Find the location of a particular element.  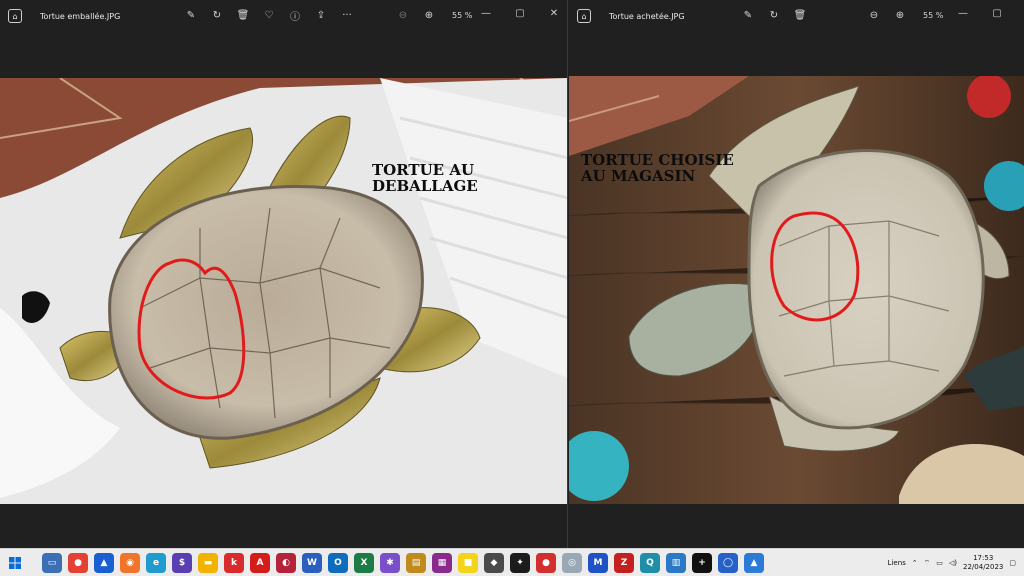

arc-icon: ▲ is located at coordinates (104, 562).